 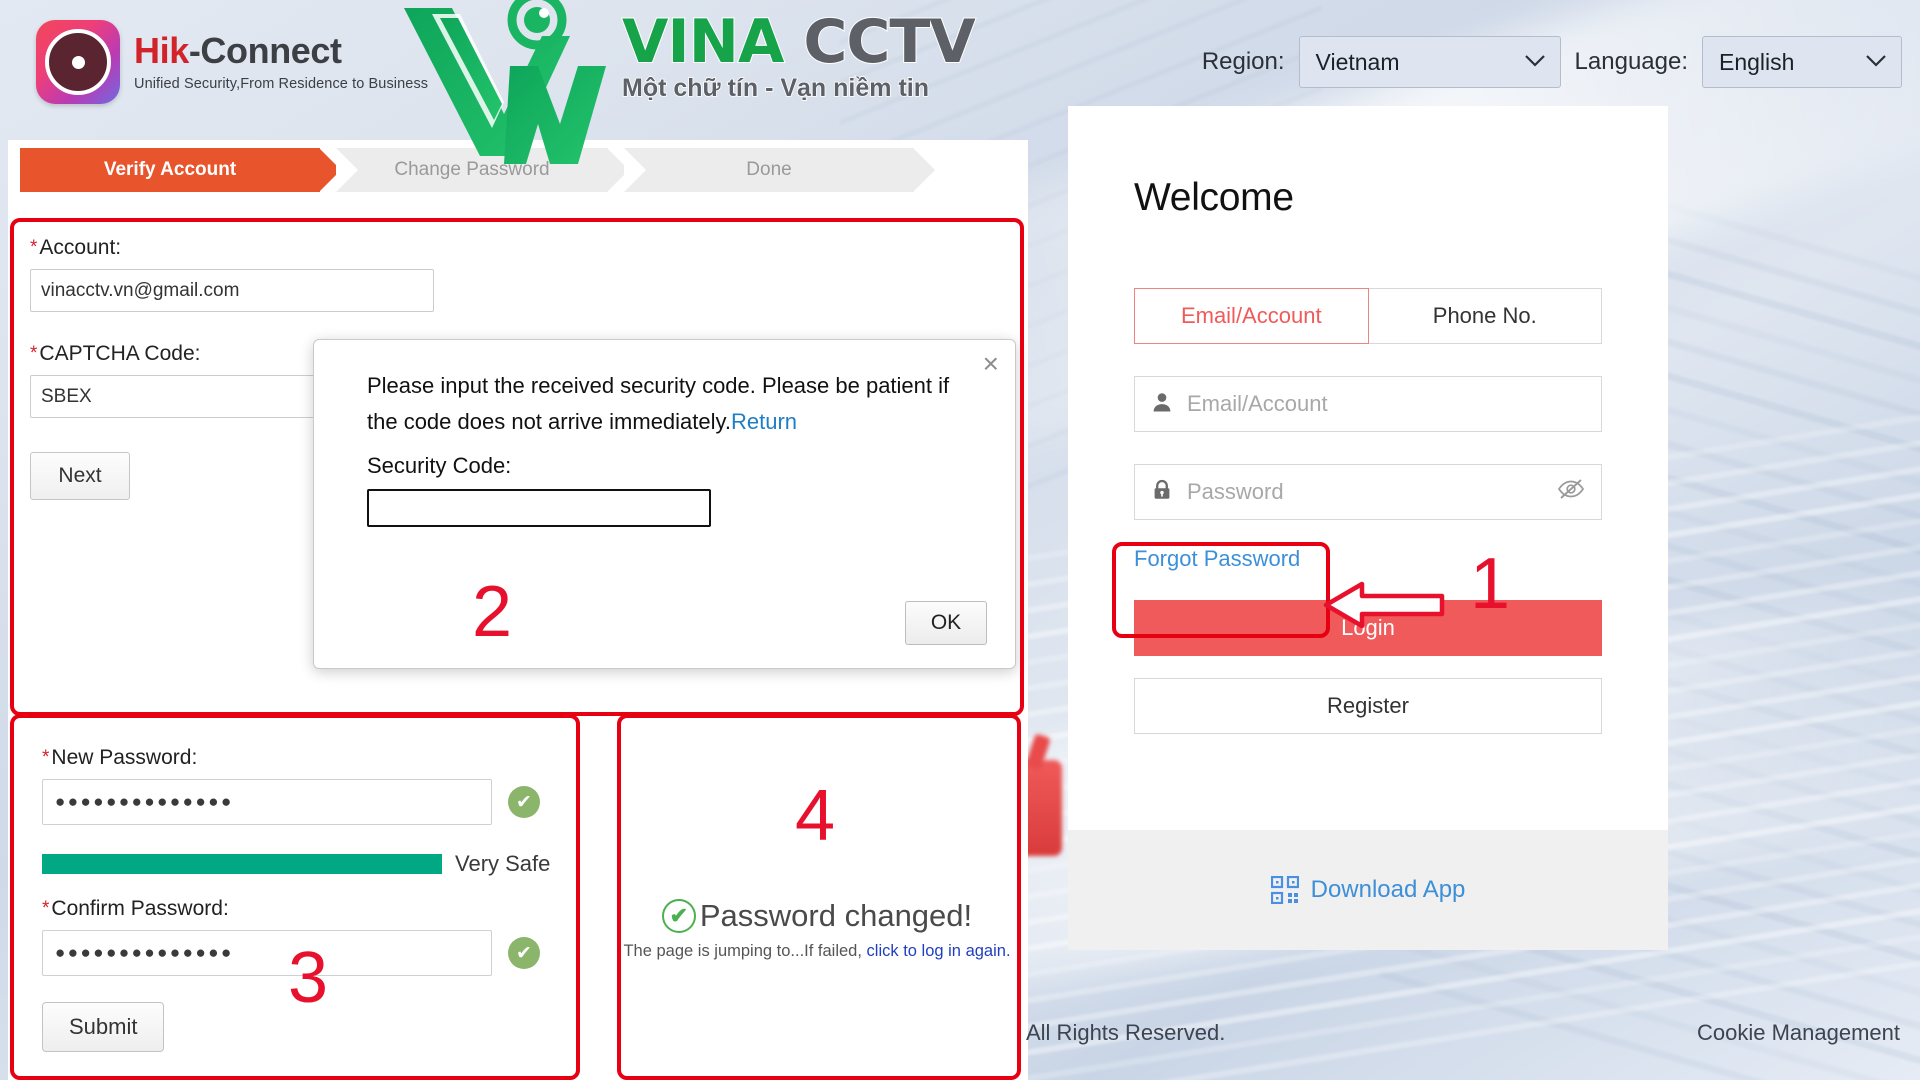 What do you see at coordinates (80, 476) in the screenshot?
I see `next-button: Next` at bounding box center [80, 476].